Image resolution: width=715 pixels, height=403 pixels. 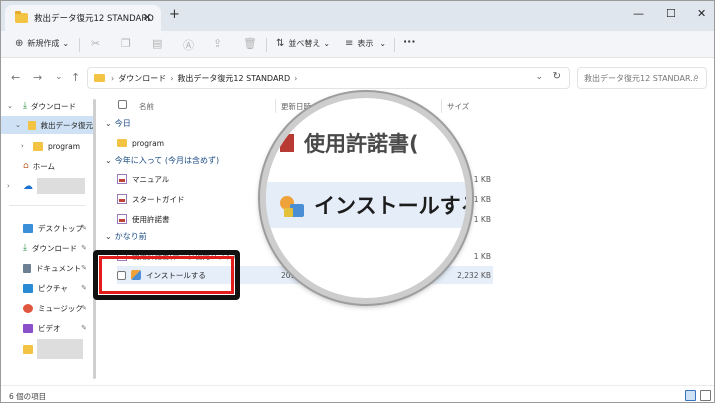 I want to click on sidebar-item-pictures: ピクチャ ✎, so click(x=47, y=288).